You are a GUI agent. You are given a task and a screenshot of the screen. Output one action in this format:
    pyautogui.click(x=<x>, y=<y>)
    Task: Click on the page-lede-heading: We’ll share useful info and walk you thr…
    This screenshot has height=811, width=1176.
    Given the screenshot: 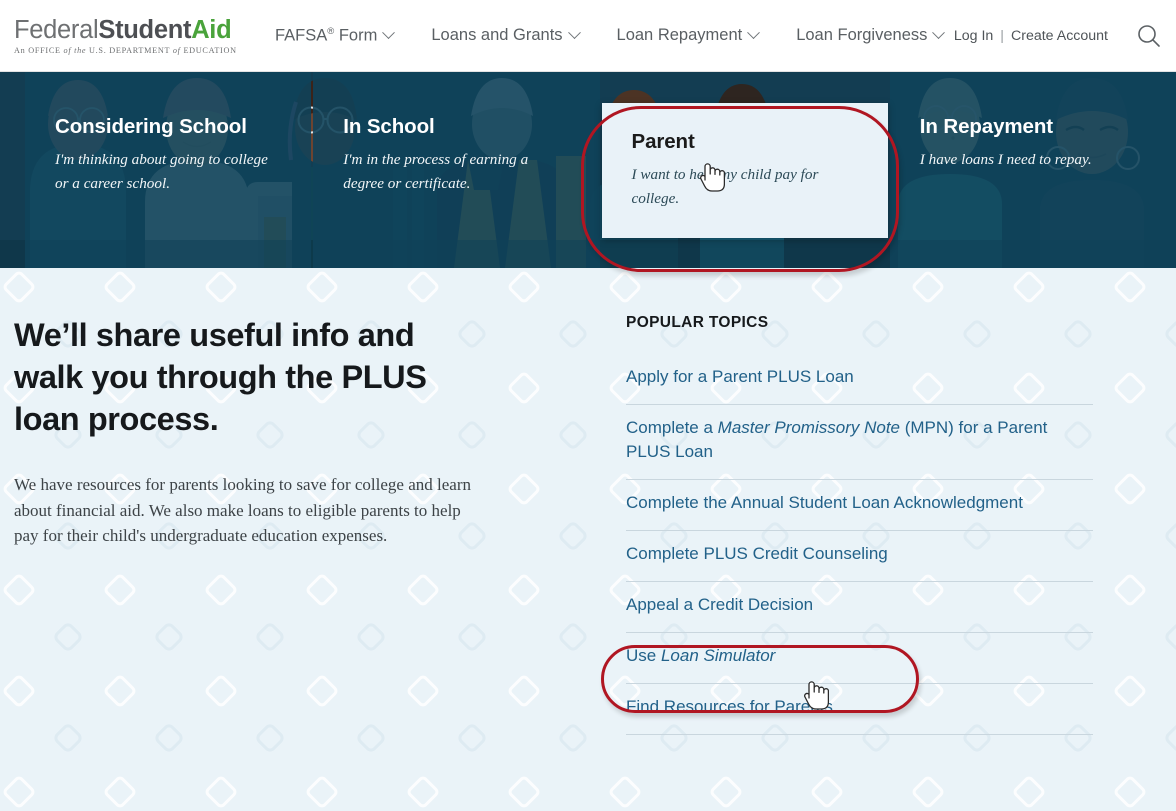 What is the action you would take?
    pyautogui.click(x=220, y=377)
    